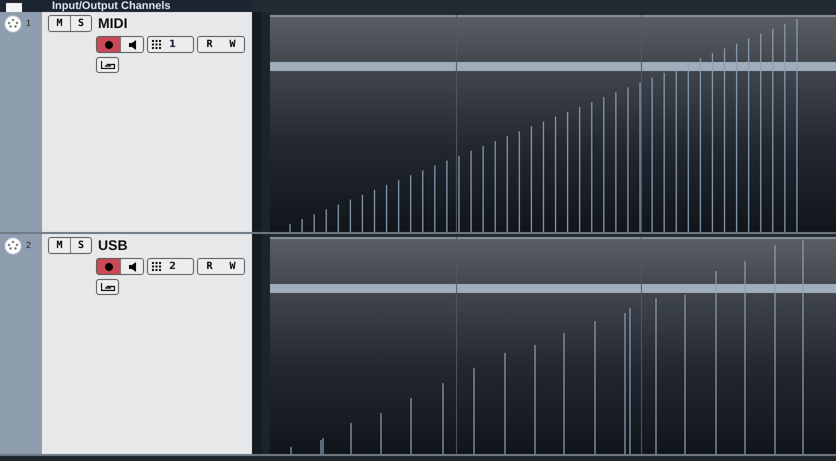 This screenshot has height=461, width=836. Describe the element at coordinates (29, 245) in the screenshot. I see `track-number: 2` at that location.